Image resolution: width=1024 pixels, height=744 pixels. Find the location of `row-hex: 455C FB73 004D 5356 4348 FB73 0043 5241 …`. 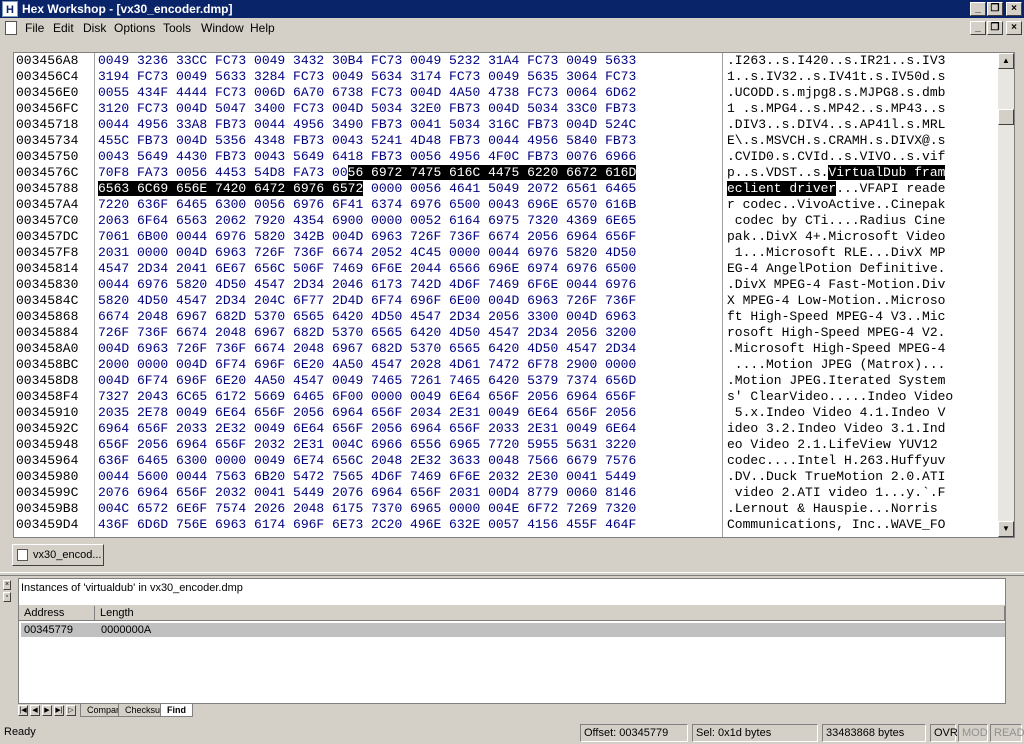

row-hex: 455C FB73 004D 5356 4348 FB73 0043 5241 … is located at coordinates (408, 141).